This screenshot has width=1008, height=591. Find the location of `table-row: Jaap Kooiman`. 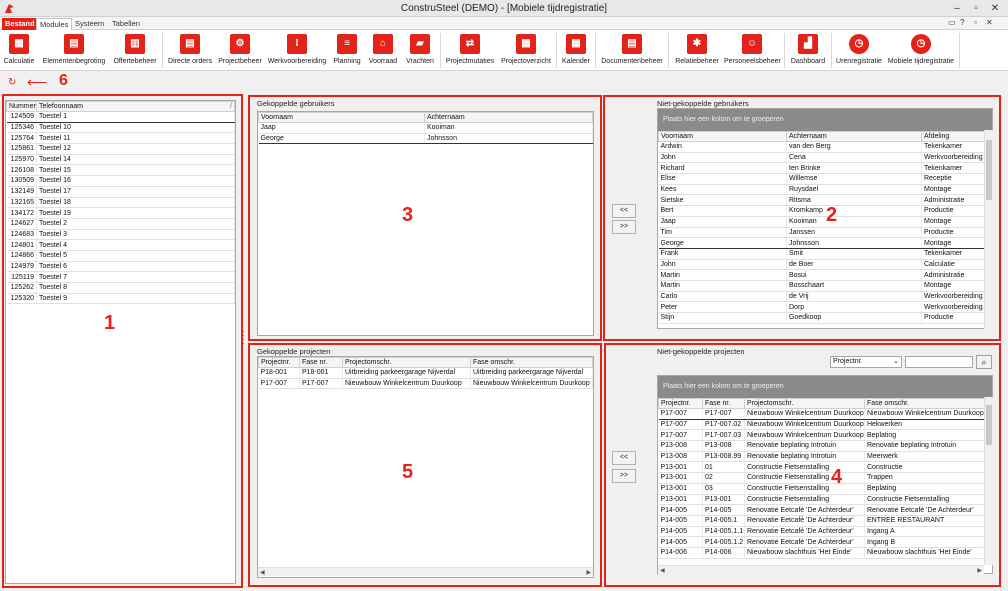

table-row: Jaap Kooiman is located at coordinates (425, 128).